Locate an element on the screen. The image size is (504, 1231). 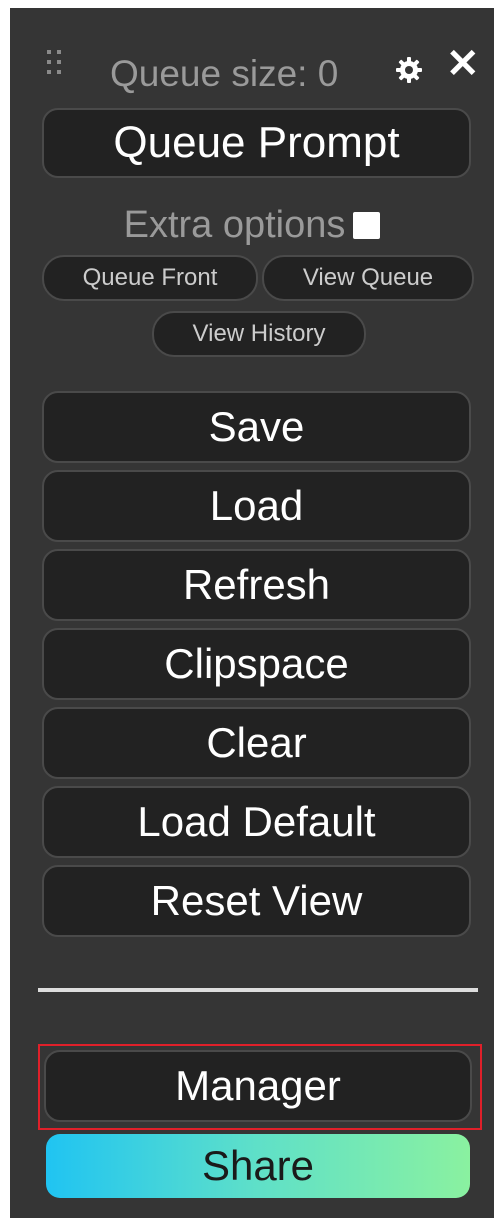
clipspace-button: Clipspace is located at coordinates (256, 664).